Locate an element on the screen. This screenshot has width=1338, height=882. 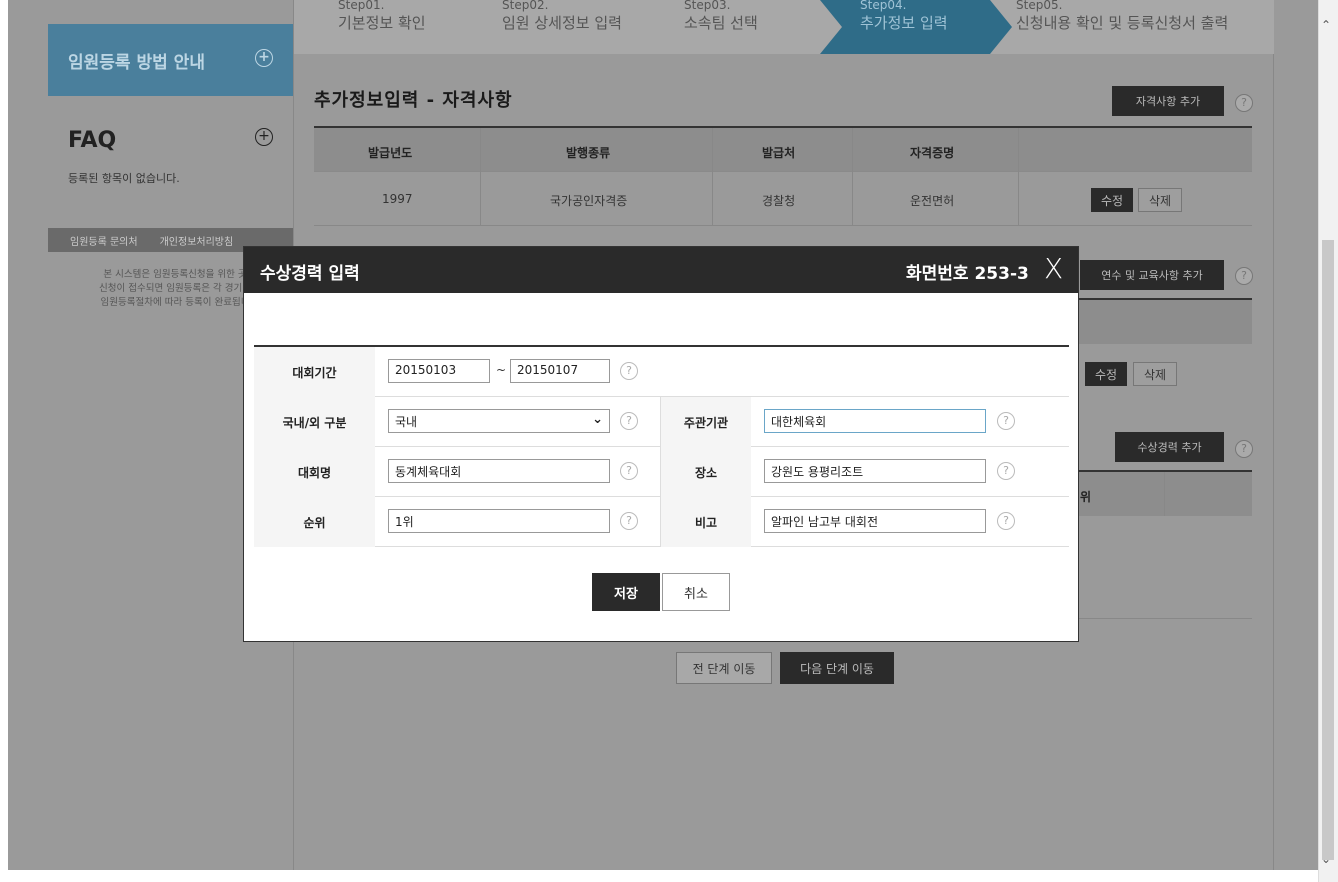
step-number: Step02. is located at coordinates (525, 6).